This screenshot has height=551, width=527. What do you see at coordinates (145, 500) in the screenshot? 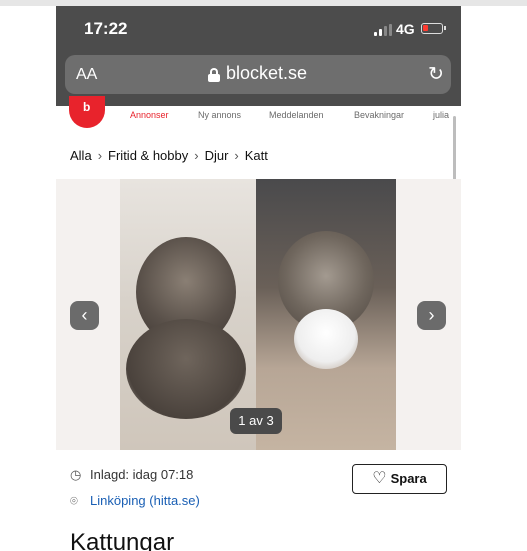
I see `location-link: Linköping (hitta.se)` at bounding box center [145, 500].